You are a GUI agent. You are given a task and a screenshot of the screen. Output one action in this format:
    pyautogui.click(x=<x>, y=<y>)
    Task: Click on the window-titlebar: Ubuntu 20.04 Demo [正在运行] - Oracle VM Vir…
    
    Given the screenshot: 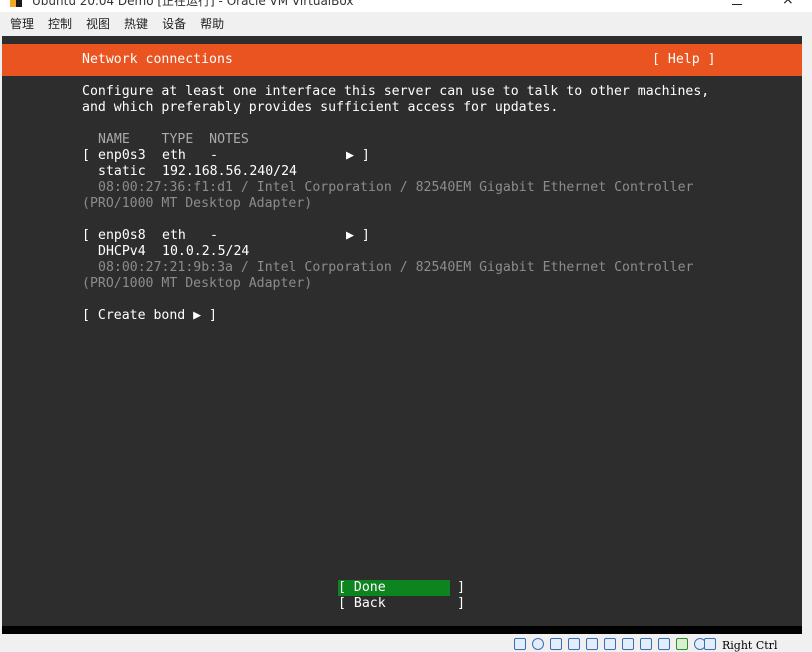 What is the action you would take?
    pyautogui.click(x=406, y=6)
    